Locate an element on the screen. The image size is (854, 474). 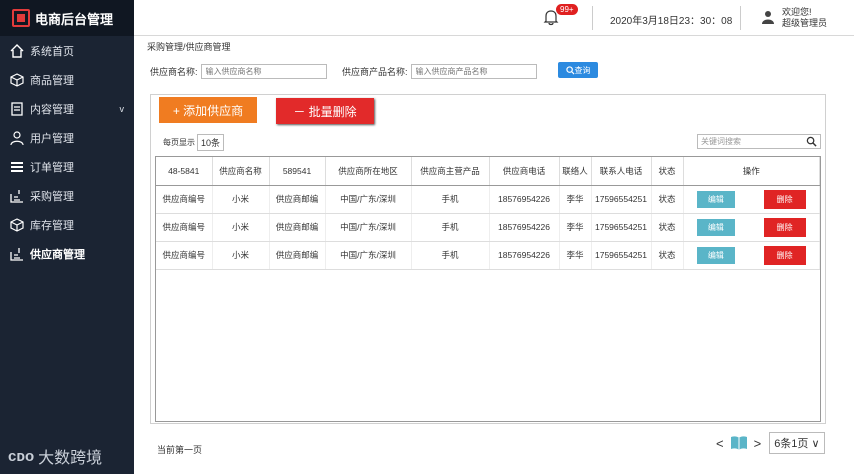
batch-delete-button: － 批量删除 is located at coordinates (325, 111).